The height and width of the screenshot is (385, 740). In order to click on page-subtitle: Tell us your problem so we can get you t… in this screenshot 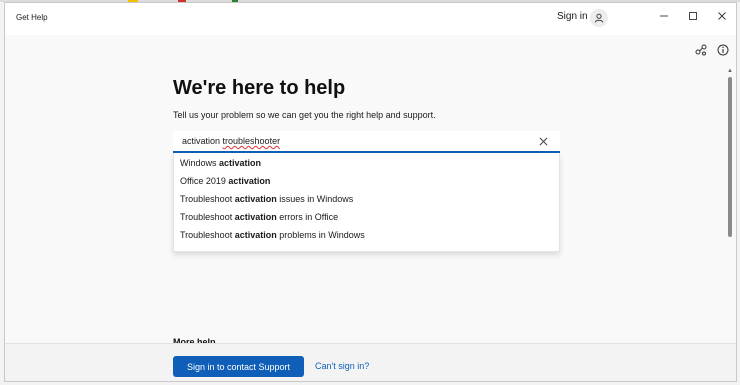, I will do `click(304, 115)`.